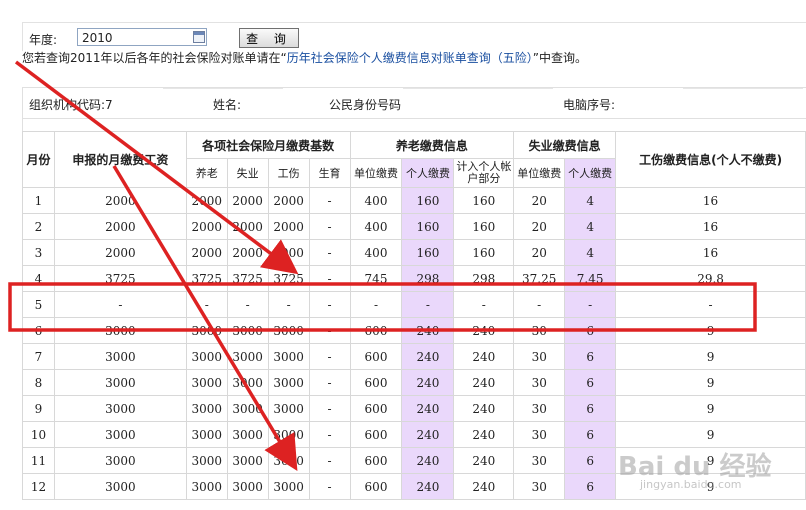  What do you see at coordinates (38, 252) in the screenshot?
I see `table-cell: 3` at bounding box center [38, 252].